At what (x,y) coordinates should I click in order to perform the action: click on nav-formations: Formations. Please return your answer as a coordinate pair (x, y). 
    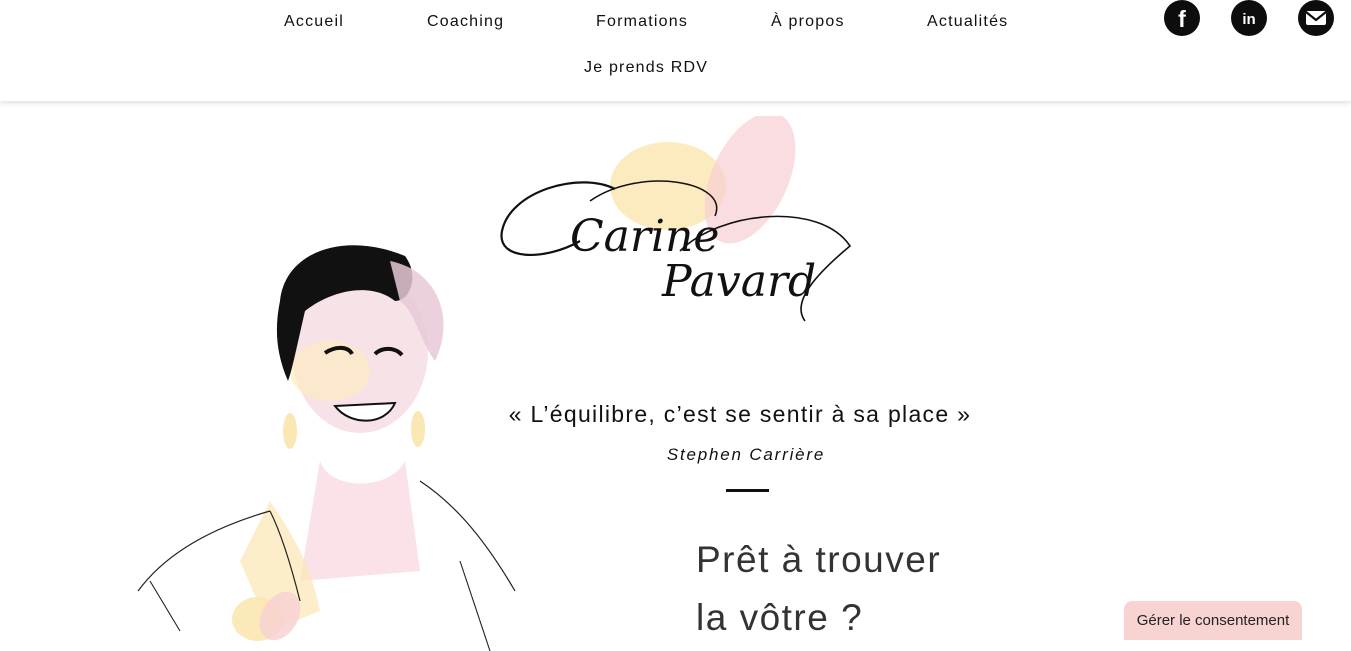
    Looking at the image, I should click on (642, 22).